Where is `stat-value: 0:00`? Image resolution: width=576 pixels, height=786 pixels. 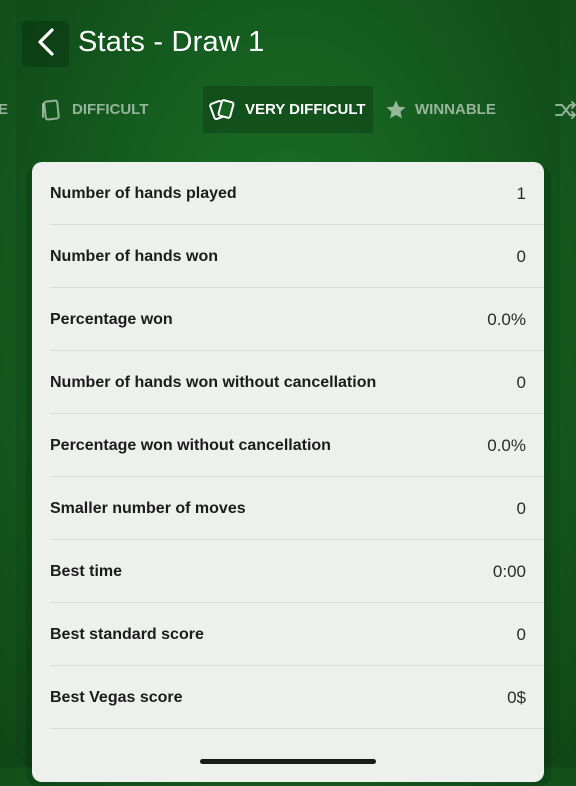 stat-value: 0:00 is located at coordinates (509, 571).